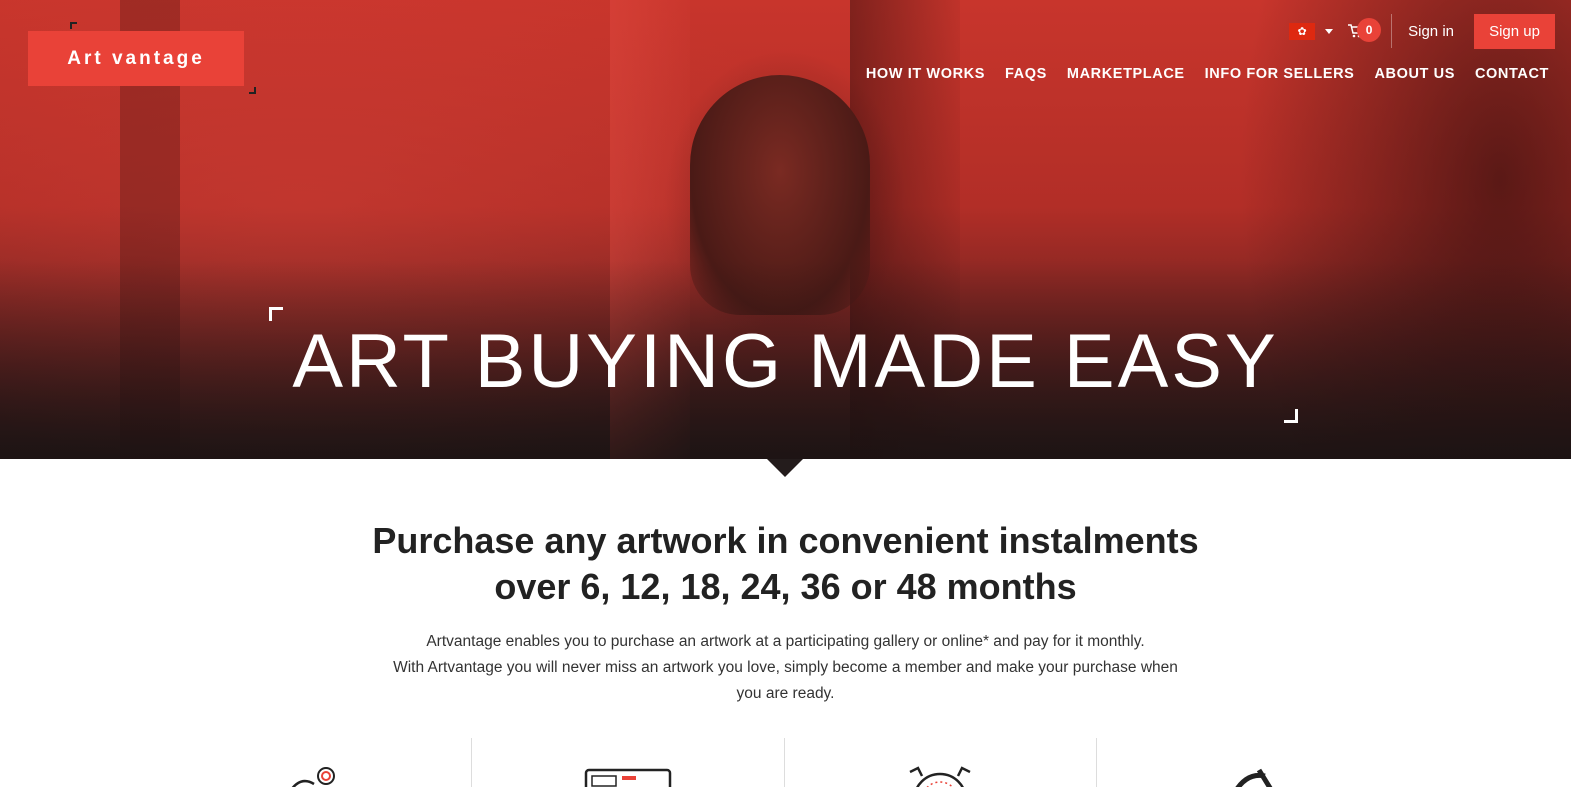 The height and width of the screenshot is (787, 1571). Describe the element at coordinates (1329, 31) in the screenshot. I see `chevron-down-icon` at that location.